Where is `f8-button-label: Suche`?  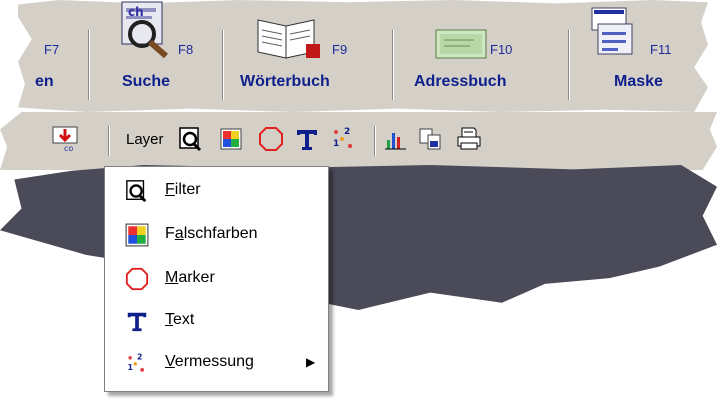
f8-button-label: Suche is located at coordinates (146, 81).